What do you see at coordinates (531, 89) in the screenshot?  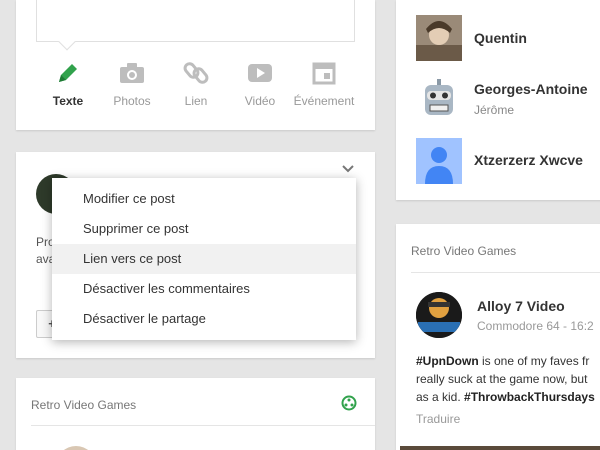 I see `person-name: Georges-Antoine` at bounding box center [531, 89].